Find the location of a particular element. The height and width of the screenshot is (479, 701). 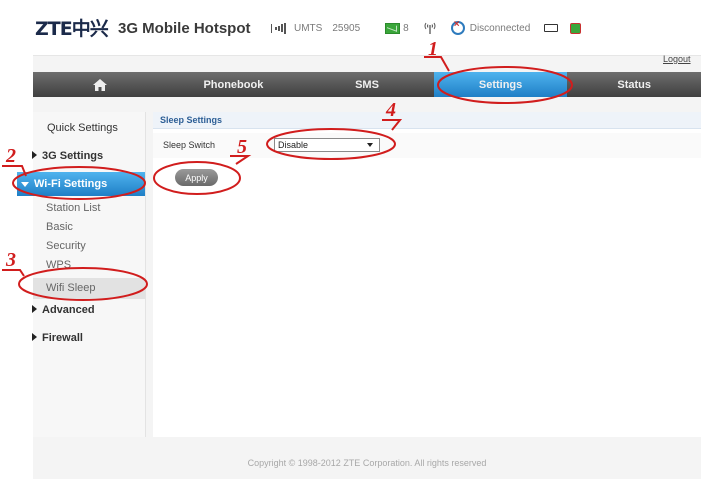

battery-icon is located at coordinates (551, 28).